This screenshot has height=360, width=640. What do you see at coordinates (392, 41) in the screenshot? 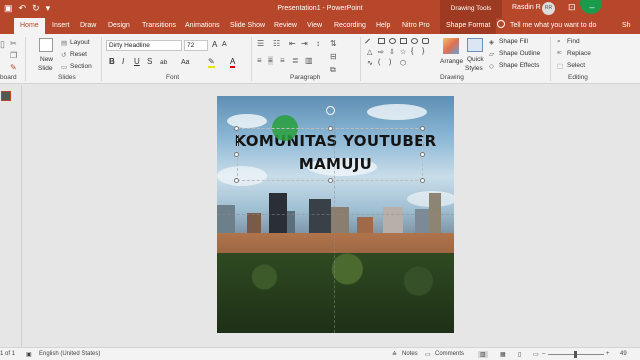
I see `oval-shape-icon` at bounding box center [392, 41].